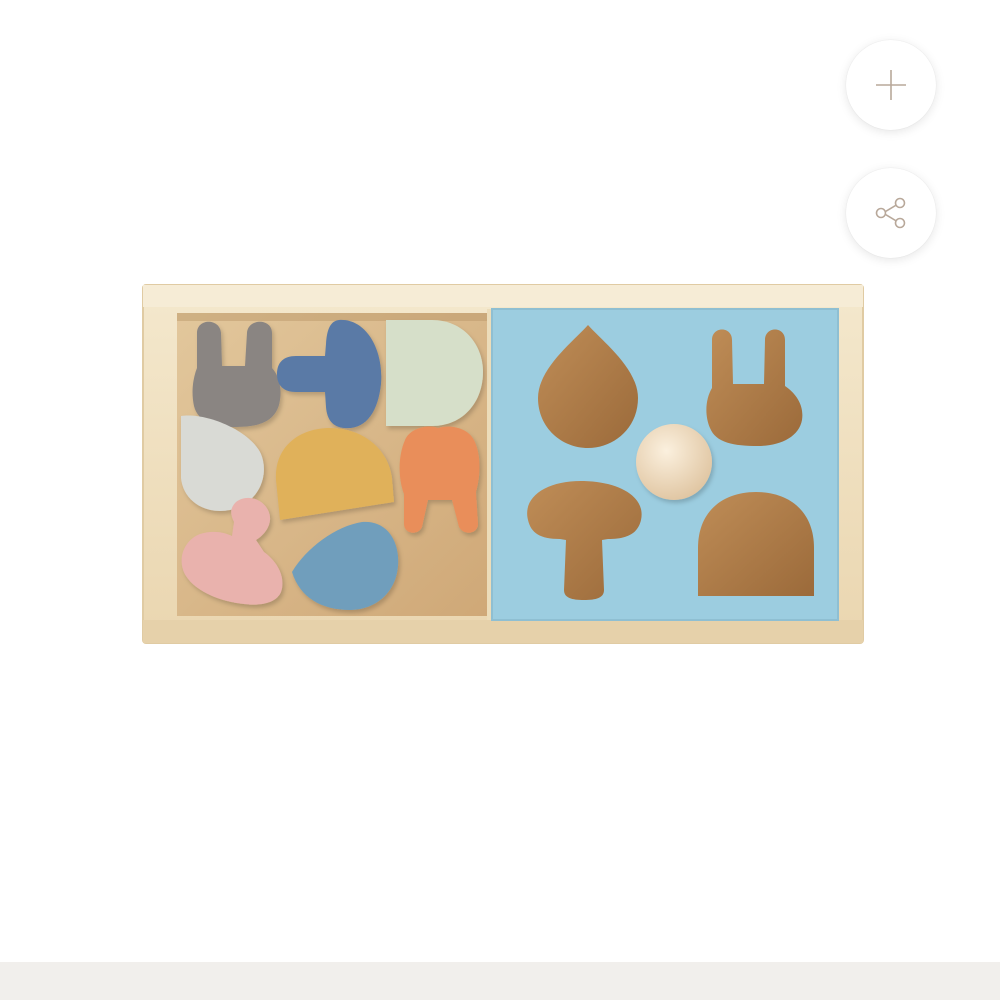  Describe the element at coordinates (500, 981) in the screenshot. I see `gallery-bottom-bar` at that location.